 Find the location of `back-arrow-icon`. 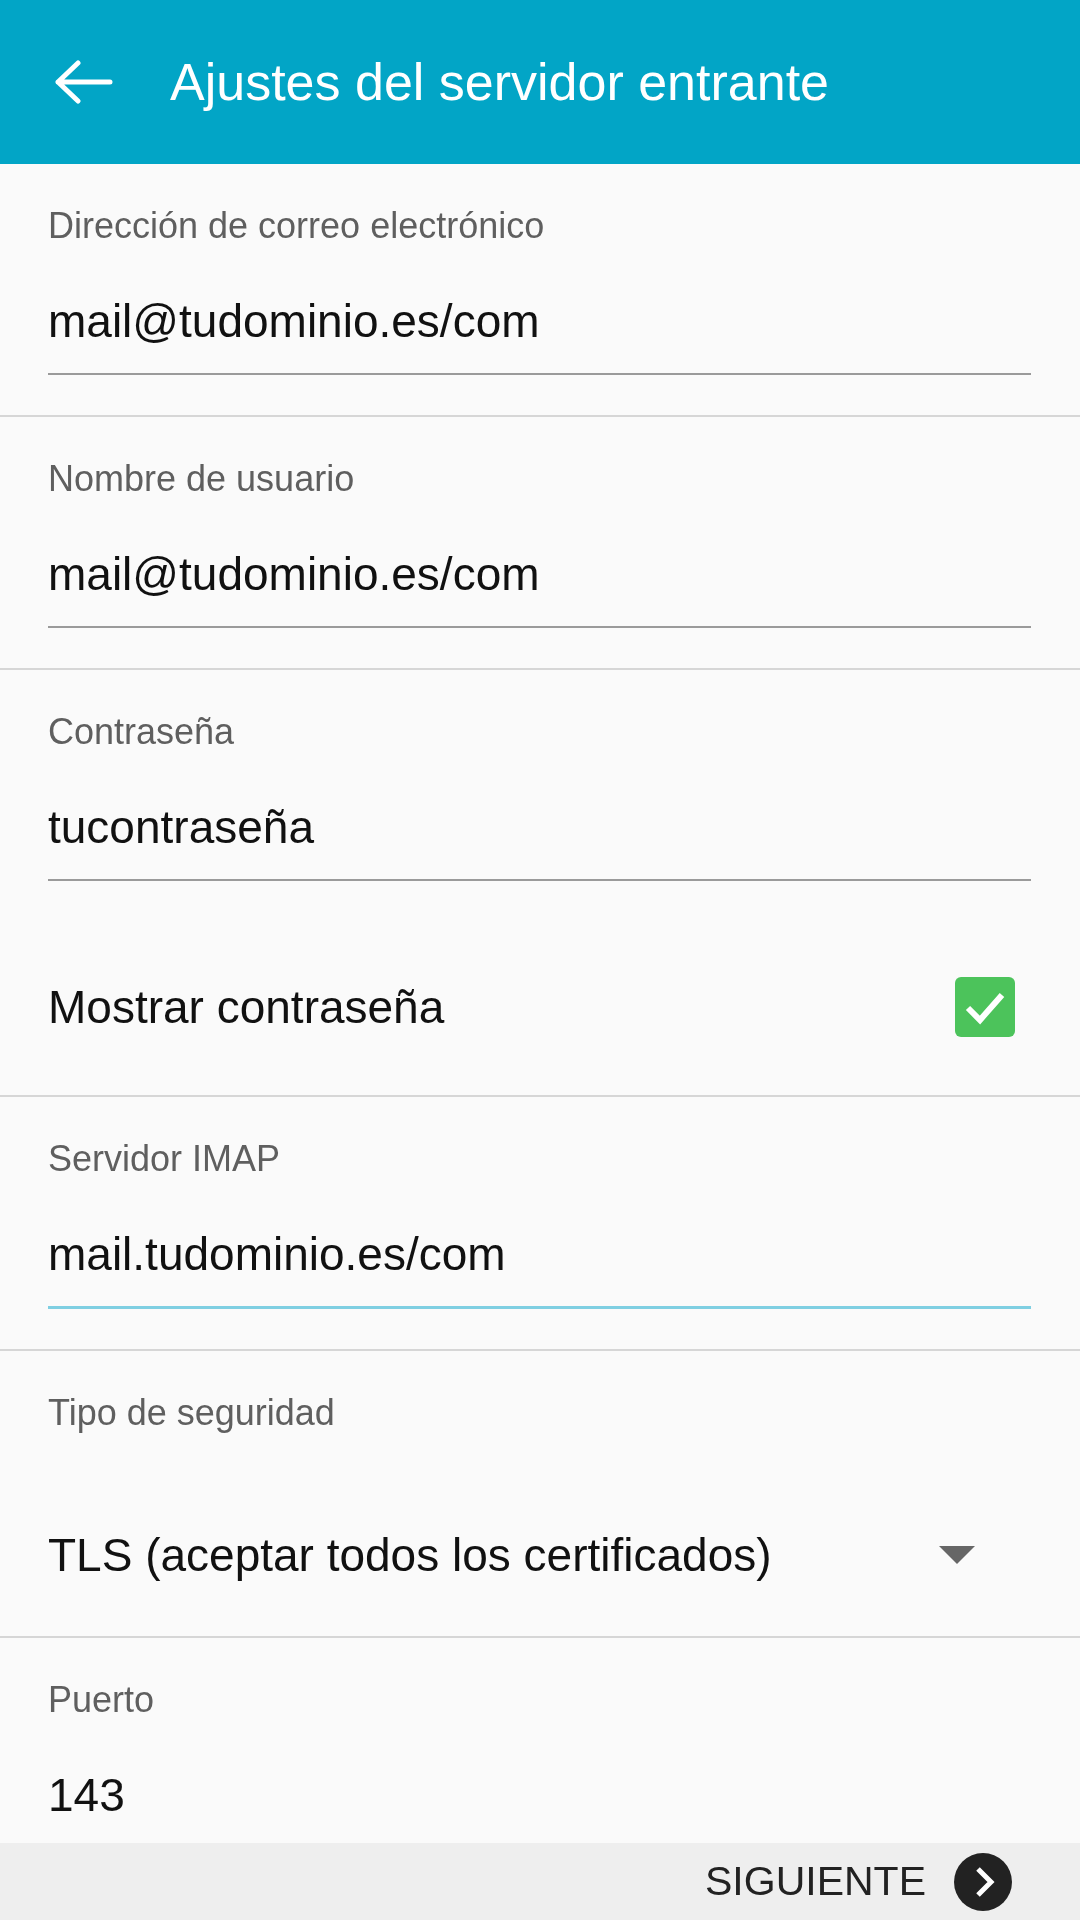

back-arrow-icon is located at coordinates (84, 82).